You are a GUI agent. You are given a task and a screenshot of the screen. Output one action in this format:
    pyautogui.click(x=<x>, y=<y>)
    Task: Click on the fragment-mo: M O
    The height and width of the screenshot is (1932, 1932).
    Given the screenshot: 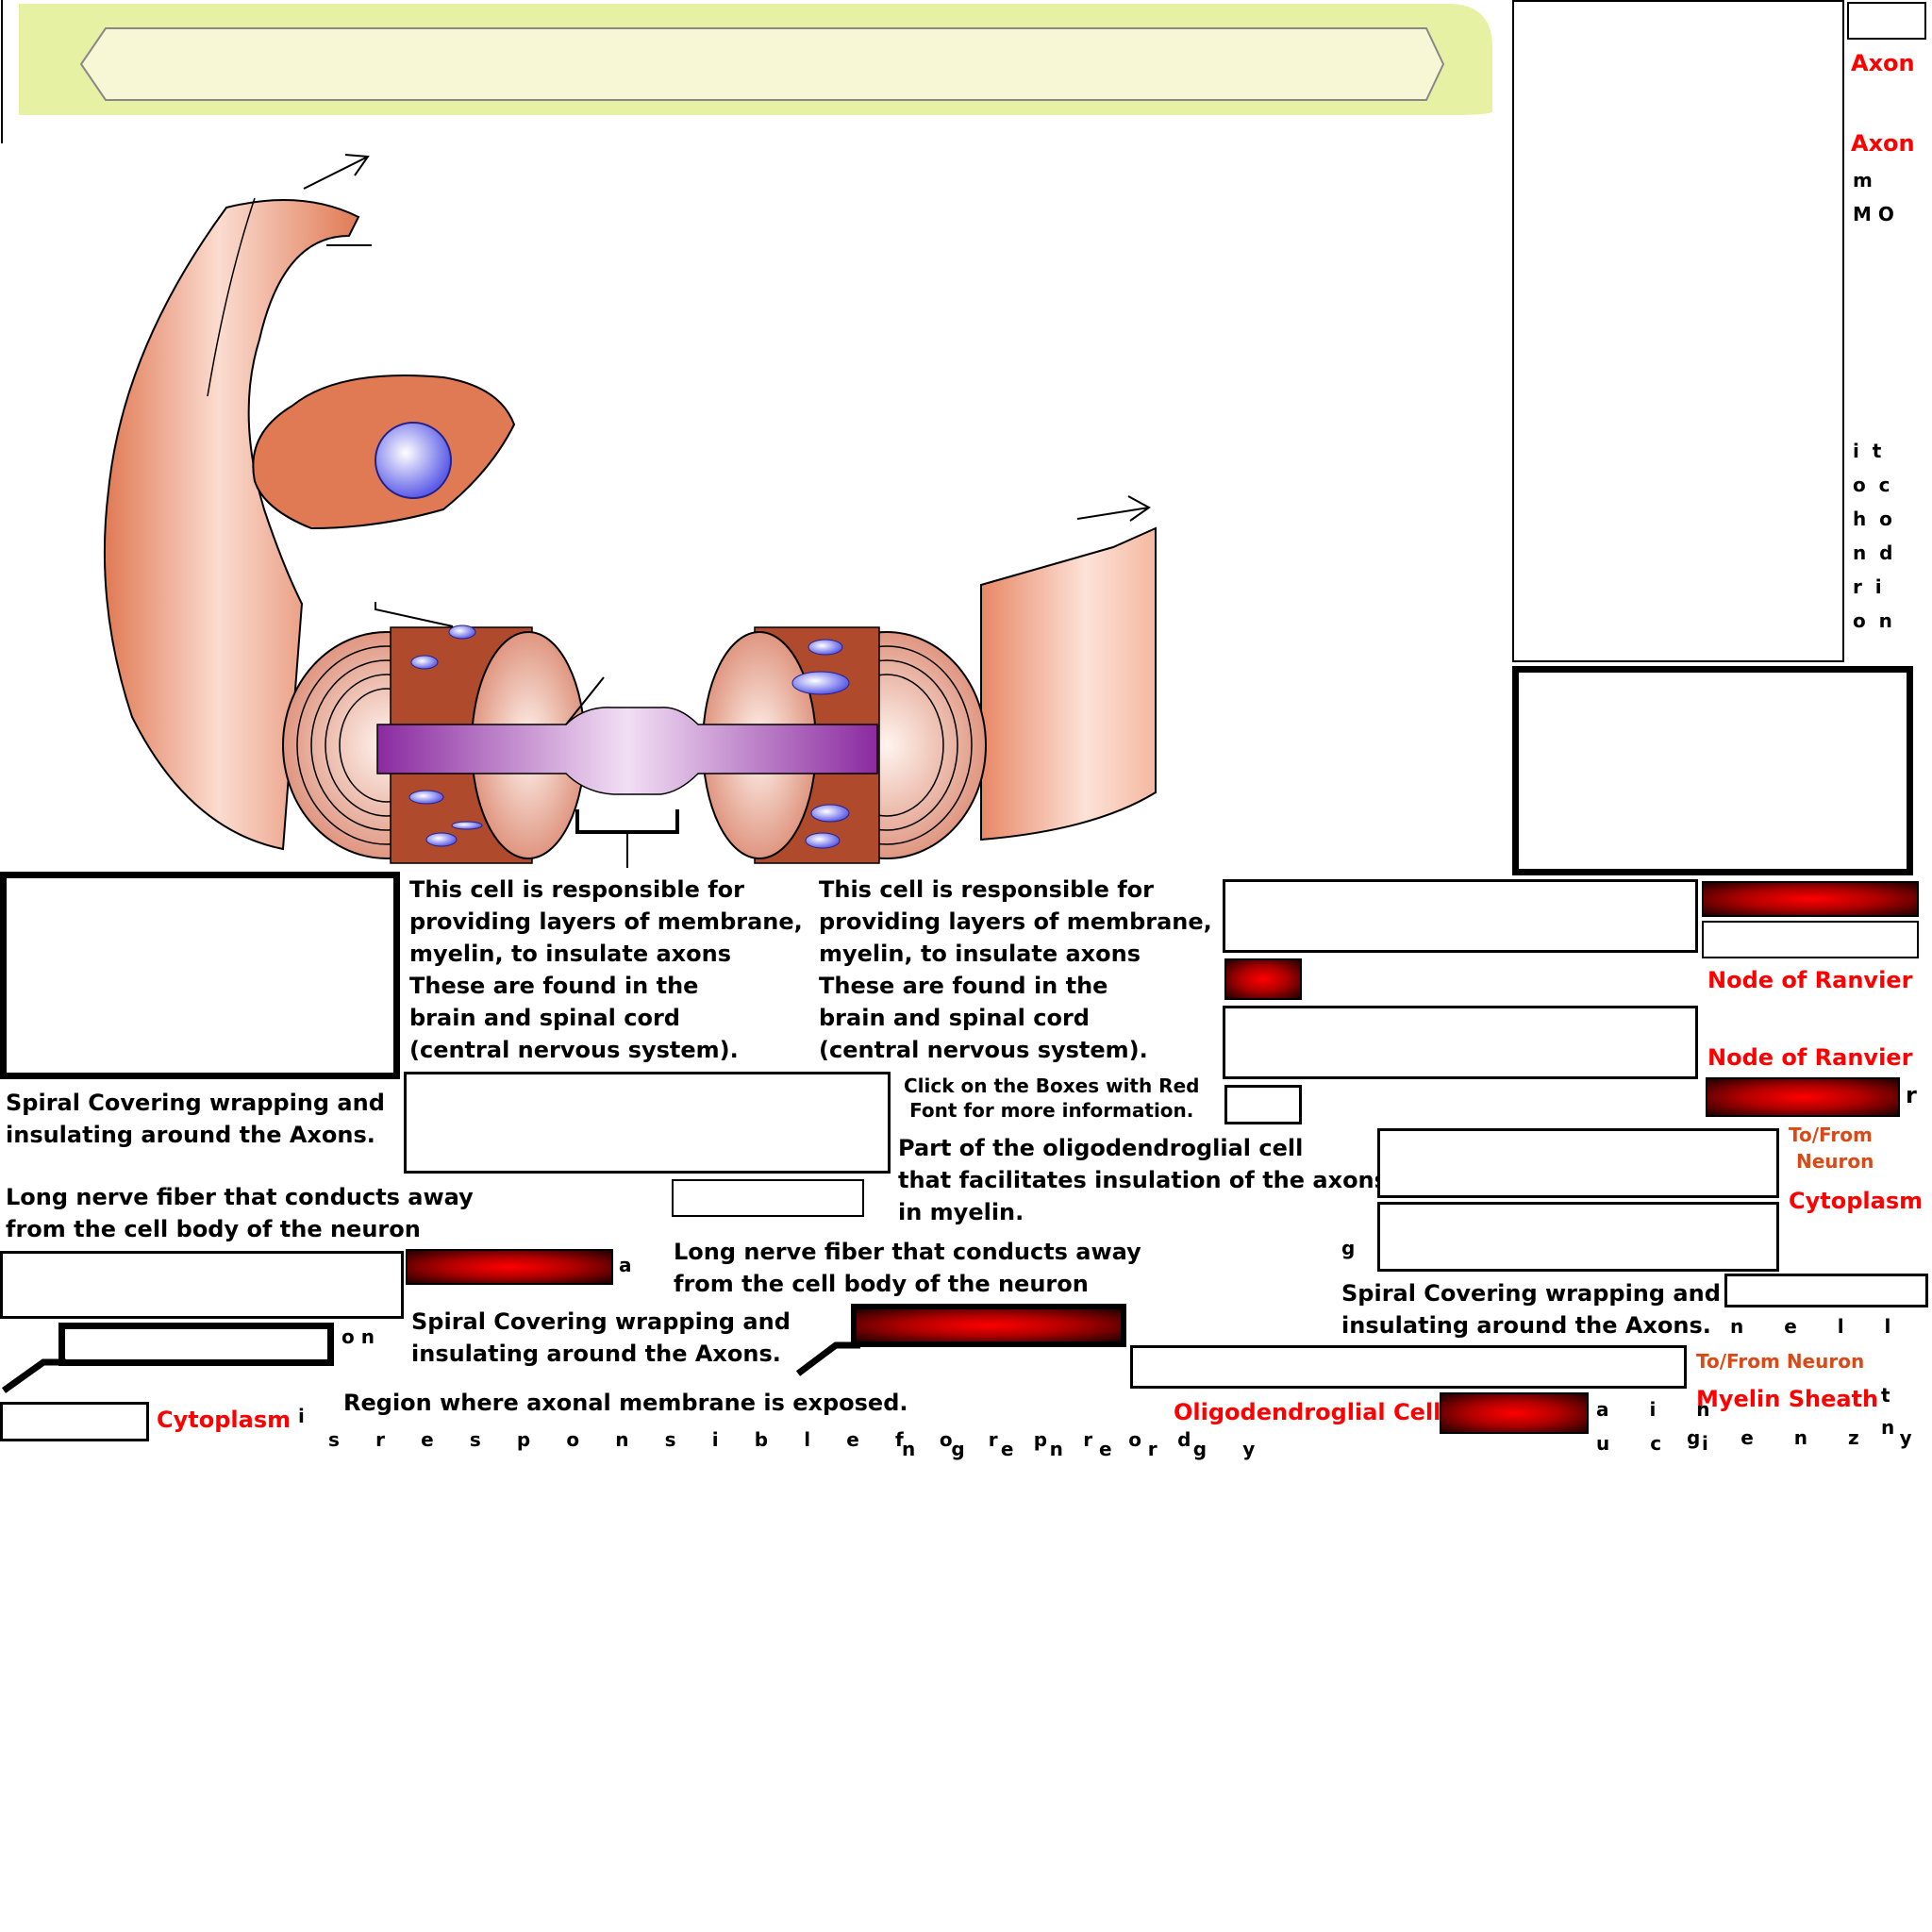 What is the action you would take?
    pyautogui.click(x=1873, y=214)
    